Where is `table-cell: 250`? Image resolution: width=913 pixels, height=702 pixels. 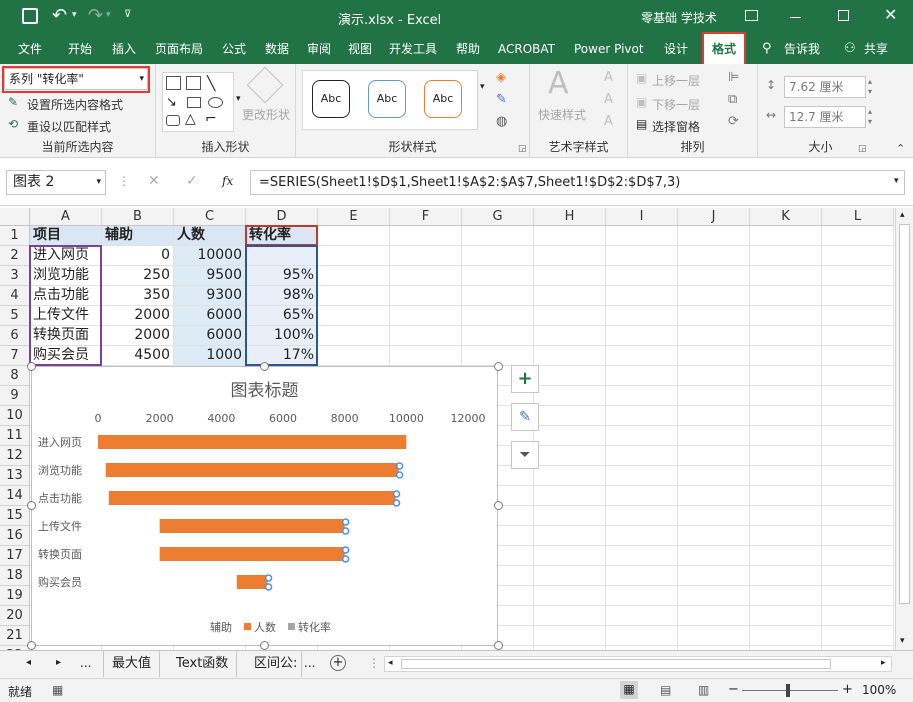 table-cell: 250 is located at coordinates (138, 276).